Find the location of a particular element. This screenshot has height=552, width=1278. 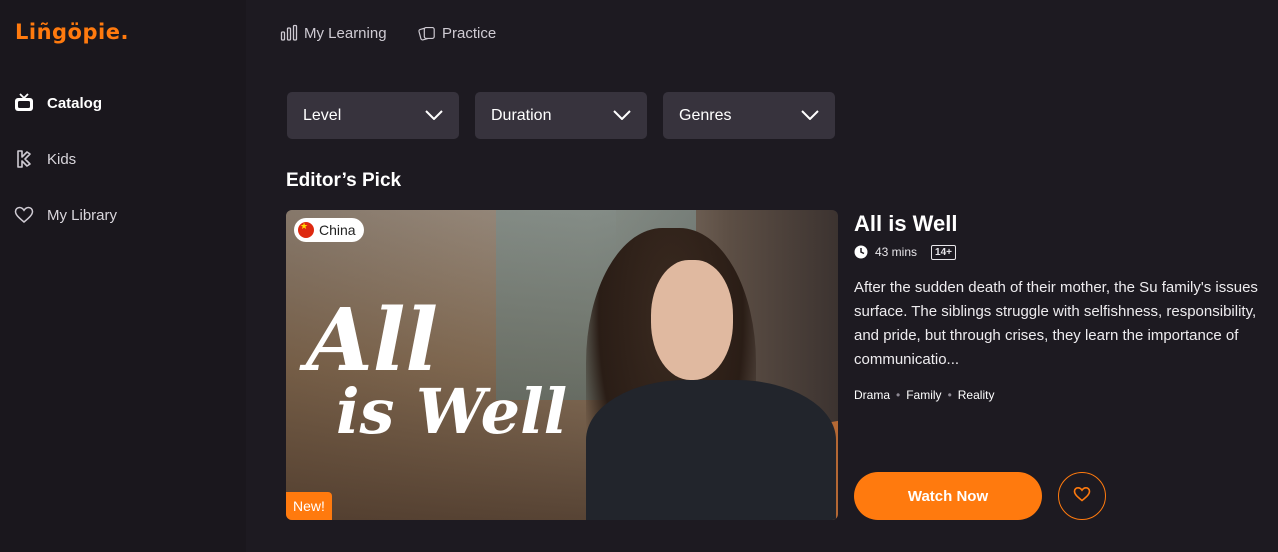

filter-level: Level is located at coordinates (373, 115).